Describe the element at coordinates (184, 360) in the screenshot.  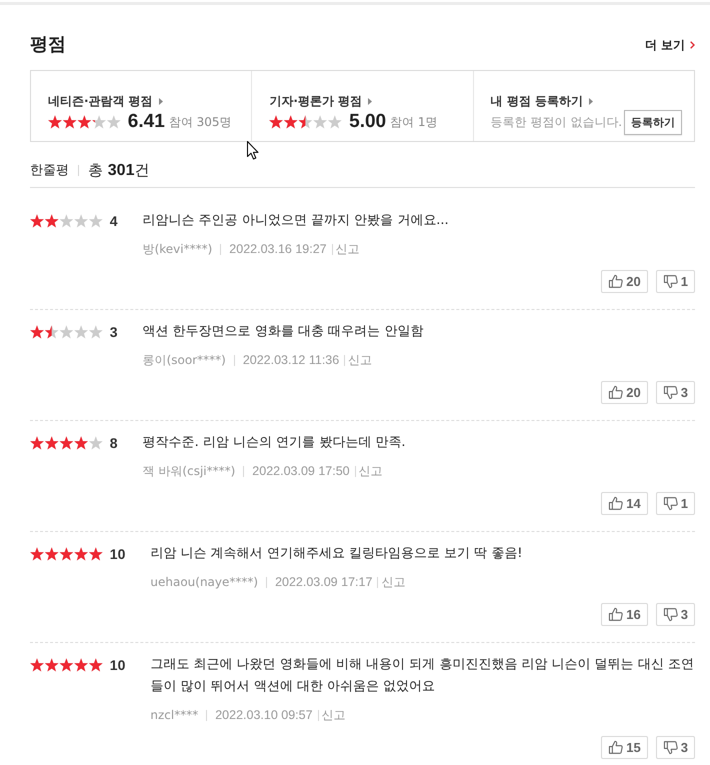
I see `user-name: 롱이(soor****)` at that location.